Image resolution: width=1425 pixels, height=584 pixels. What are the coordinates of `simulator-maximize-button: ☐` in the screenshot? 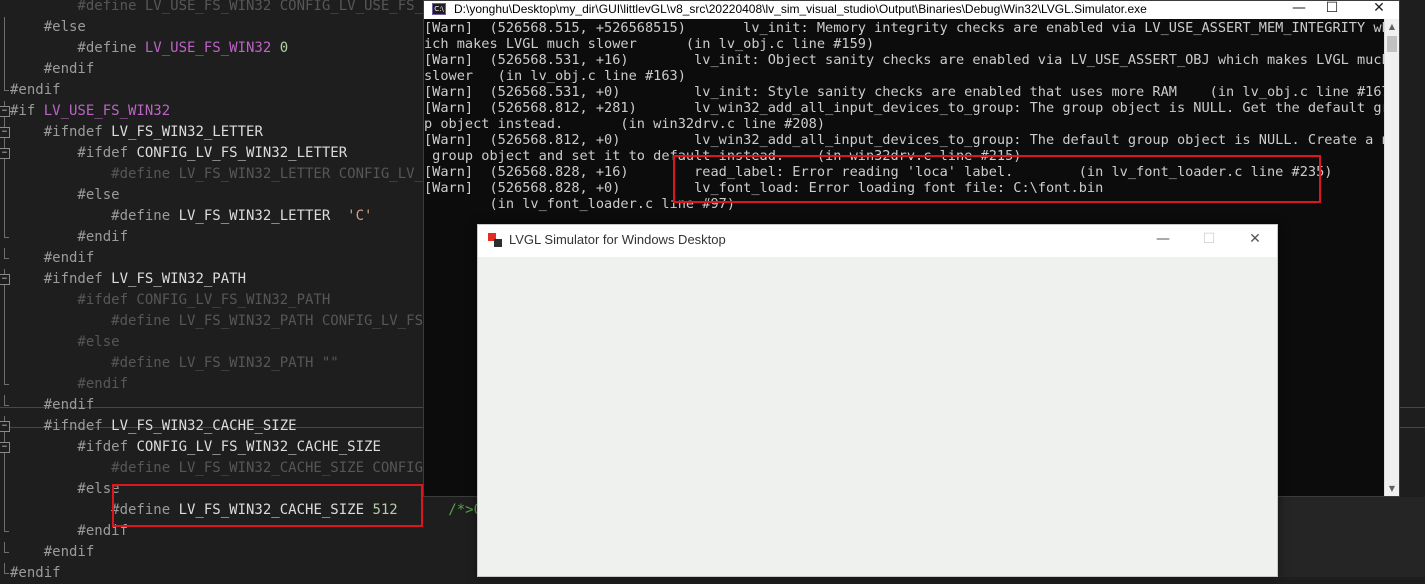 It's located at (1209, 240).